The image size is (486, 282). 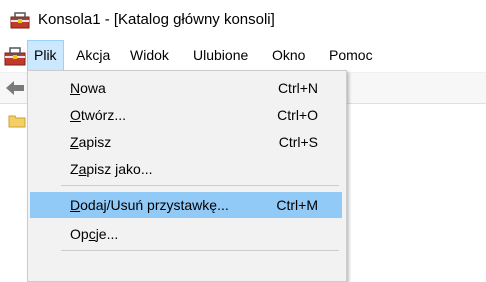 What do you see at coordinates (15, 56) in the screenshot?
I see `system-menu-icon` at bounding box center [15, 56].